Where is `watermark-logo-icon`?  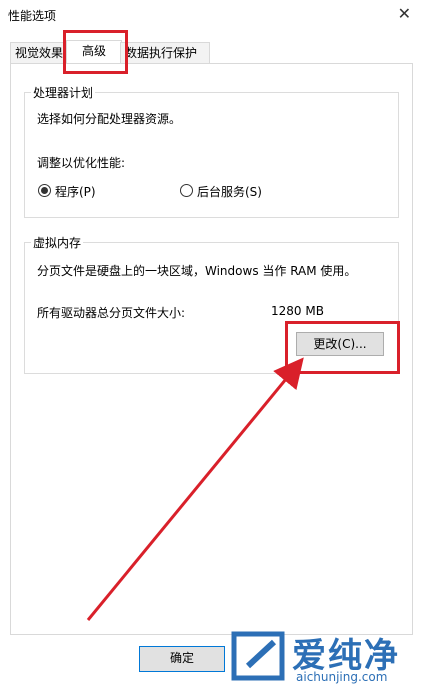
watermark-logo-icon is located at coordinates (258, 656).